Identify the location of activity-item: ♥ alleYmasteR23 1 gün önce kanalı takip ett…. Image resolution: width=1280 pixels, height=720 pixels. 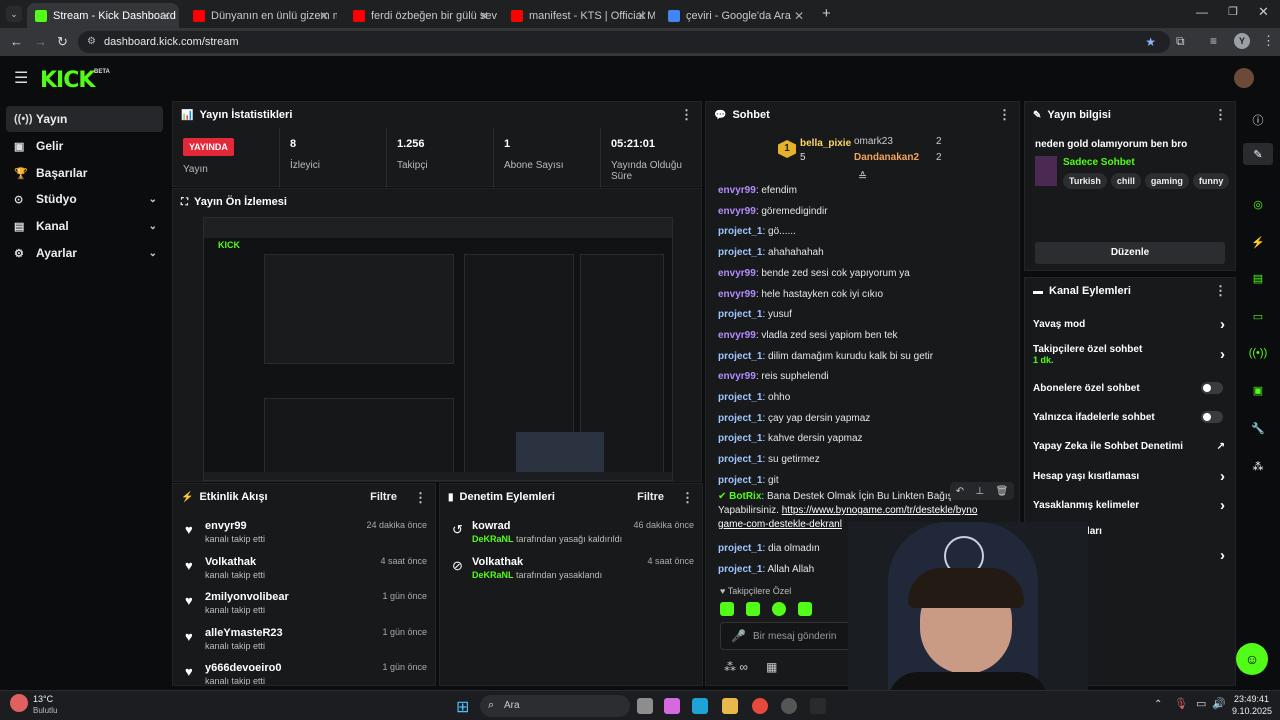
(304, 641).